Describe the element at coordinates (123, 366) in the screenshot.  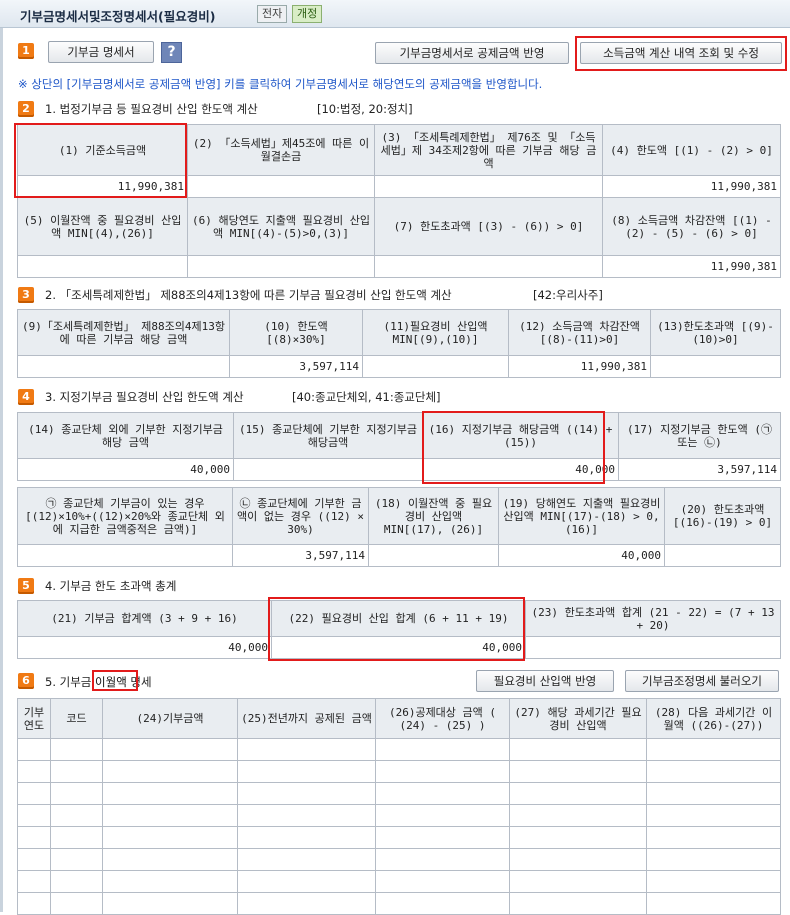
I see `s2-v9` at that location.